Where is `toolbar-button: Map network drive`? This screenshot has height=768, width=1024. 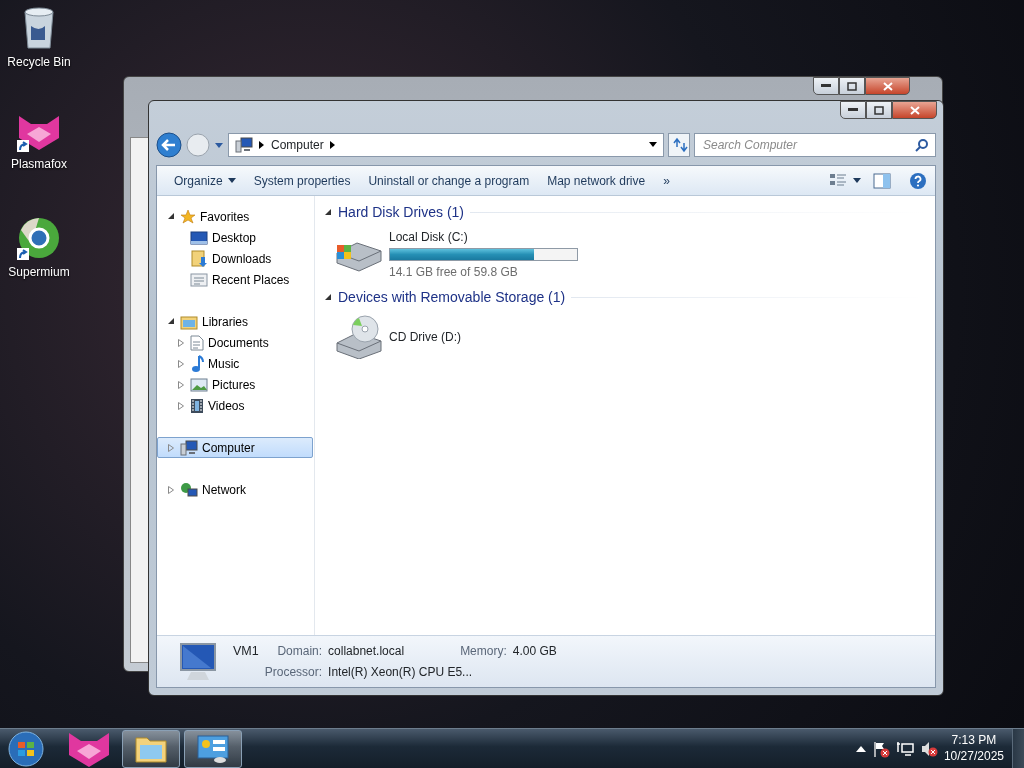
toolbar-button: Map network drive is located at coordinates (596, 180).